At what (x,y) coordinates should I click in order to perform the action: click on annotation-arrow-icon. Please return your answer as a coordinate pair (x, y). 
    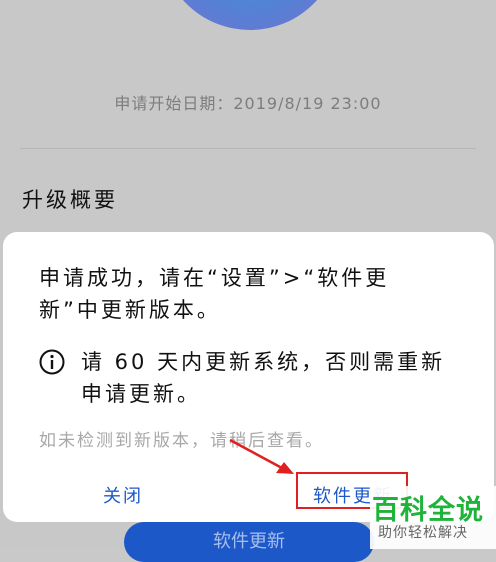
    Looking at the image, I should click on (261, 456).